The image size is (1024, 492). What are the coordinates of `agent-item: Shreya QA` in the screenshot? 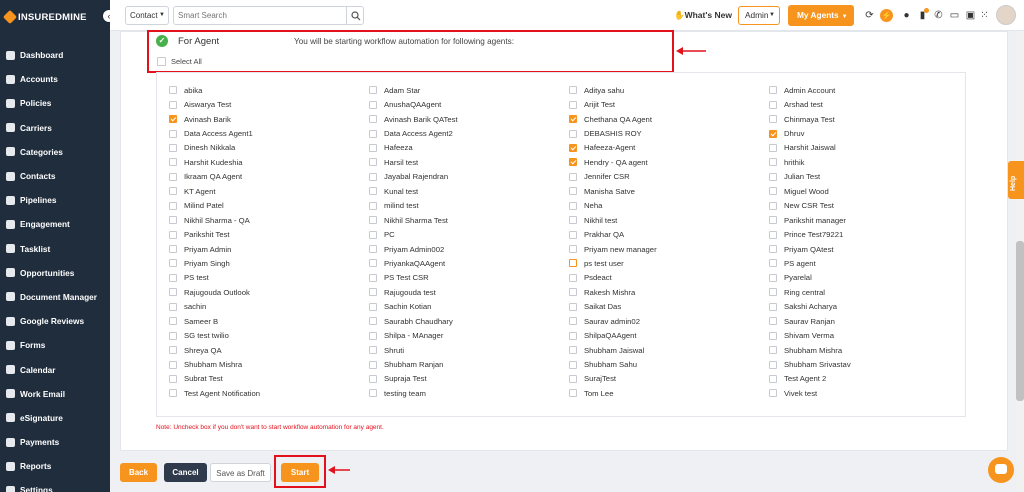 It's located at (269, 350).